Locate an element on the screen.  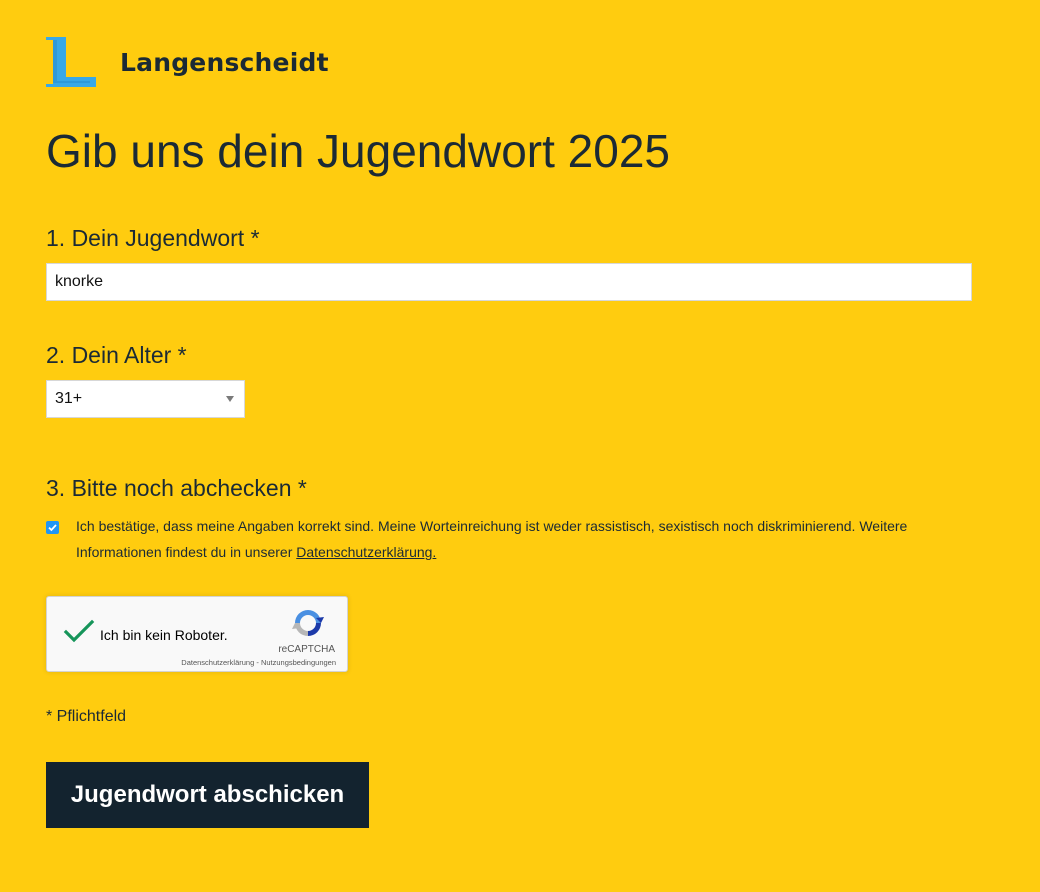
recaptcha-icon is located at coordinates (308, 623).